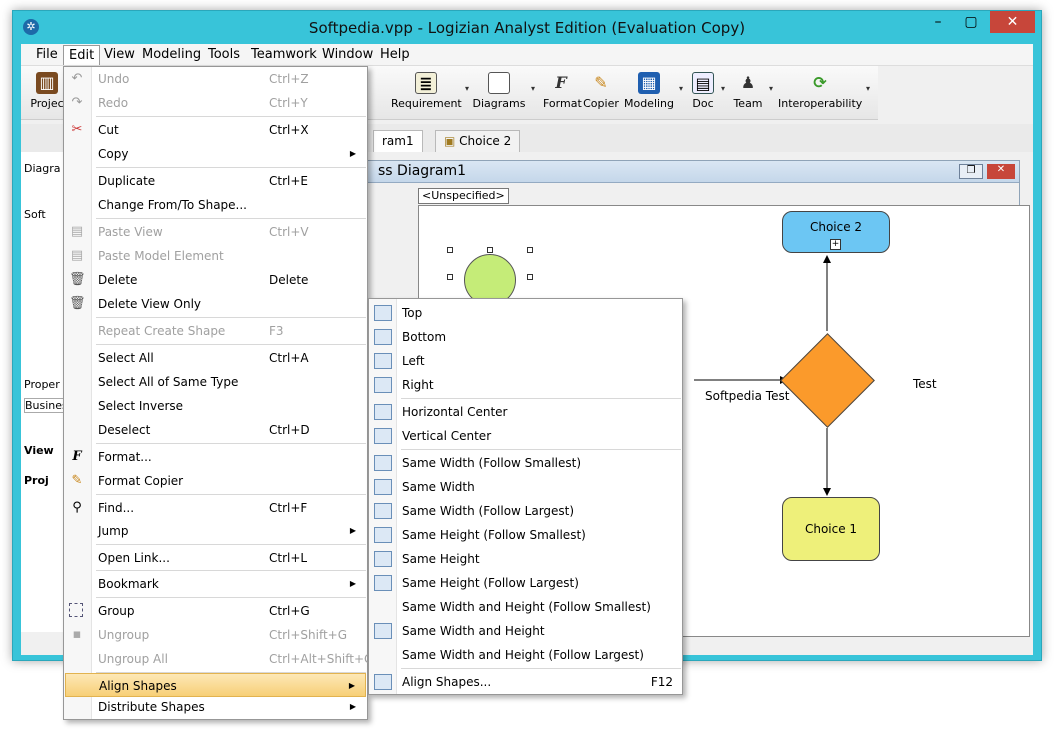 Image resolution: width=1056 pixels, height=740 pixels. I want to click on choice2-node: Choice 2 +, so click(836, 232).